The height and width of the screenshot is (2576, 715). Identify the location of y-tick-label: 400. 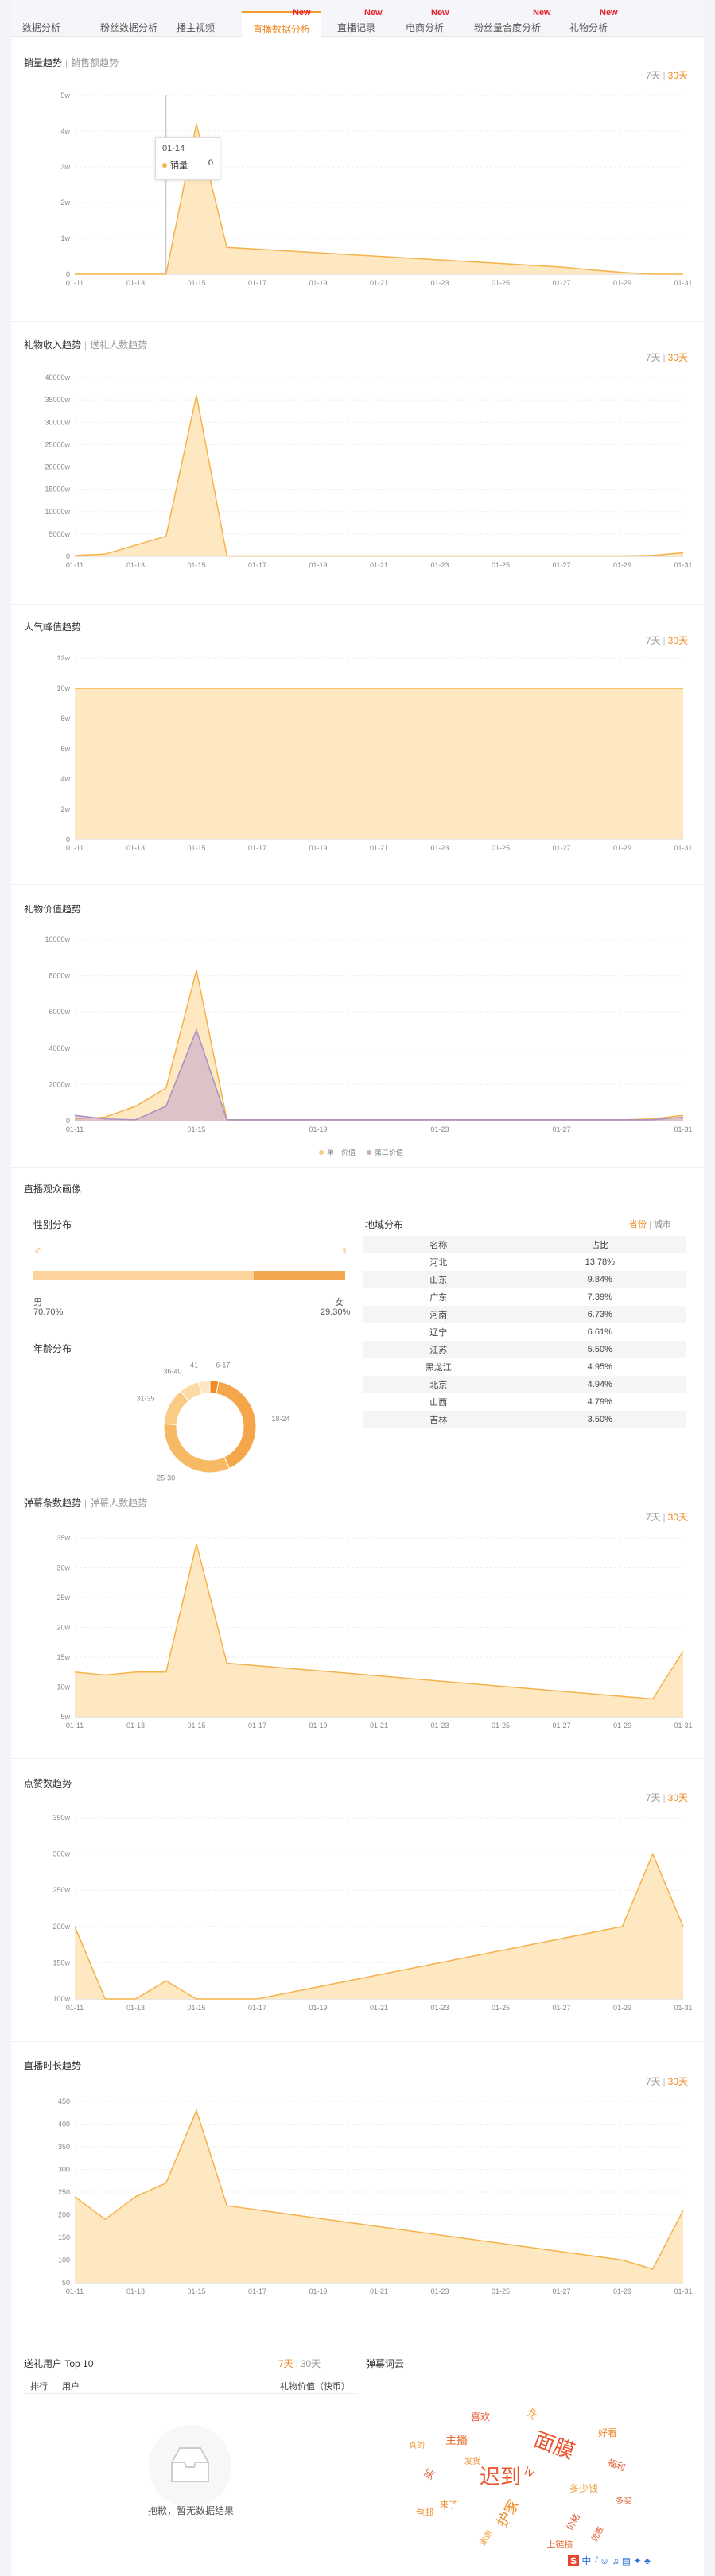
(64, 2125).